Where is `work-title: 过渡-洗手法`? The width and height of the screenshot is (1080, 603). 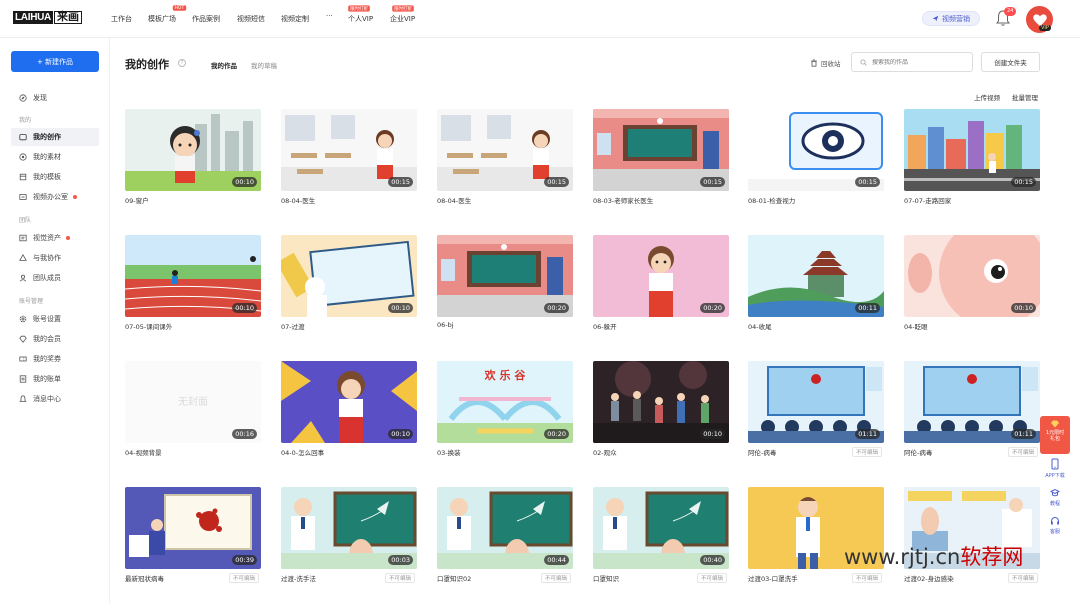
work-title: 过渡-洗手法 is located at coordinates (298, 578).